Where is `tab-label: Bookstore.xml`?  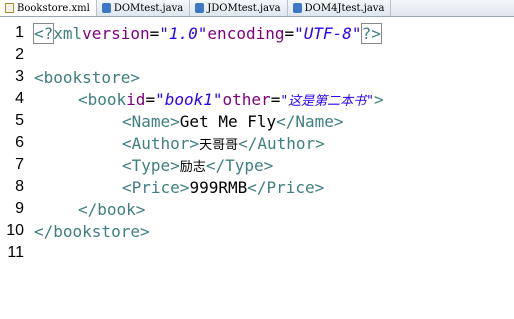 tab-label: Bookstore.xml is located at coordinates (53, 8).